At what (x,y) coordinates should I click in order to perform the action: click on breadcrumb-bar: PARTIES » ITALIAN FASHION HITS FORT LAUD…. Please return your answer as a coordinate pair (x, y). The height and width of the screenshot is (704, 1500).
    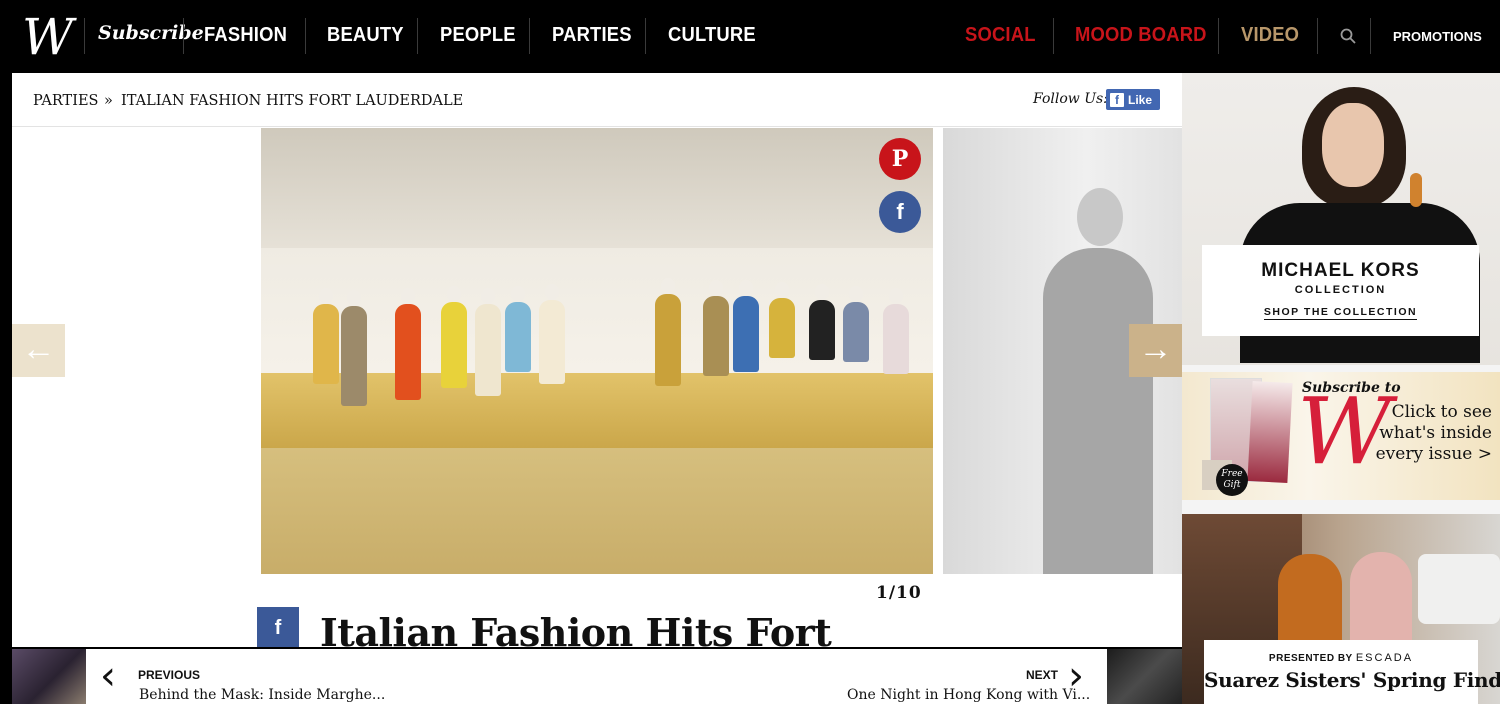
    Looking at the image, I should click on (597, 100).